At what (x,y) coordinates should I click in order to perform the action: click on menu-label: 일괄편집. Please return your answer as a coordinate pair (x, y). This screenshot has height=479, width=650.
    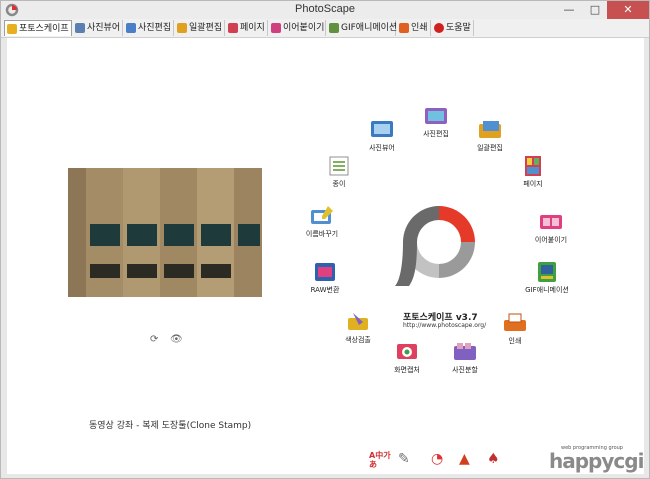
    Looking at the image, I should click on (490, 148).